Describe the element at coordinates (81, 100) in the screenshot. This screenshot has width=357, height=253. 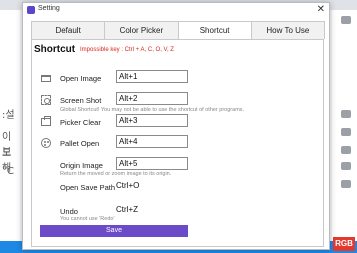
I see `shortcut-label: Screen Shot` at that location.